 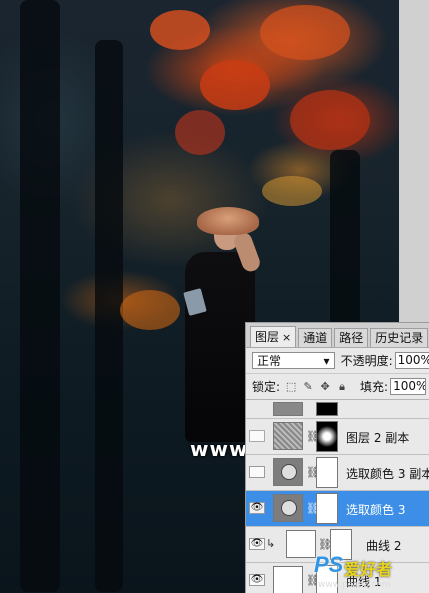 I want to click on blend-mode-select: 正常 ▾, so click(x=293, y=360).